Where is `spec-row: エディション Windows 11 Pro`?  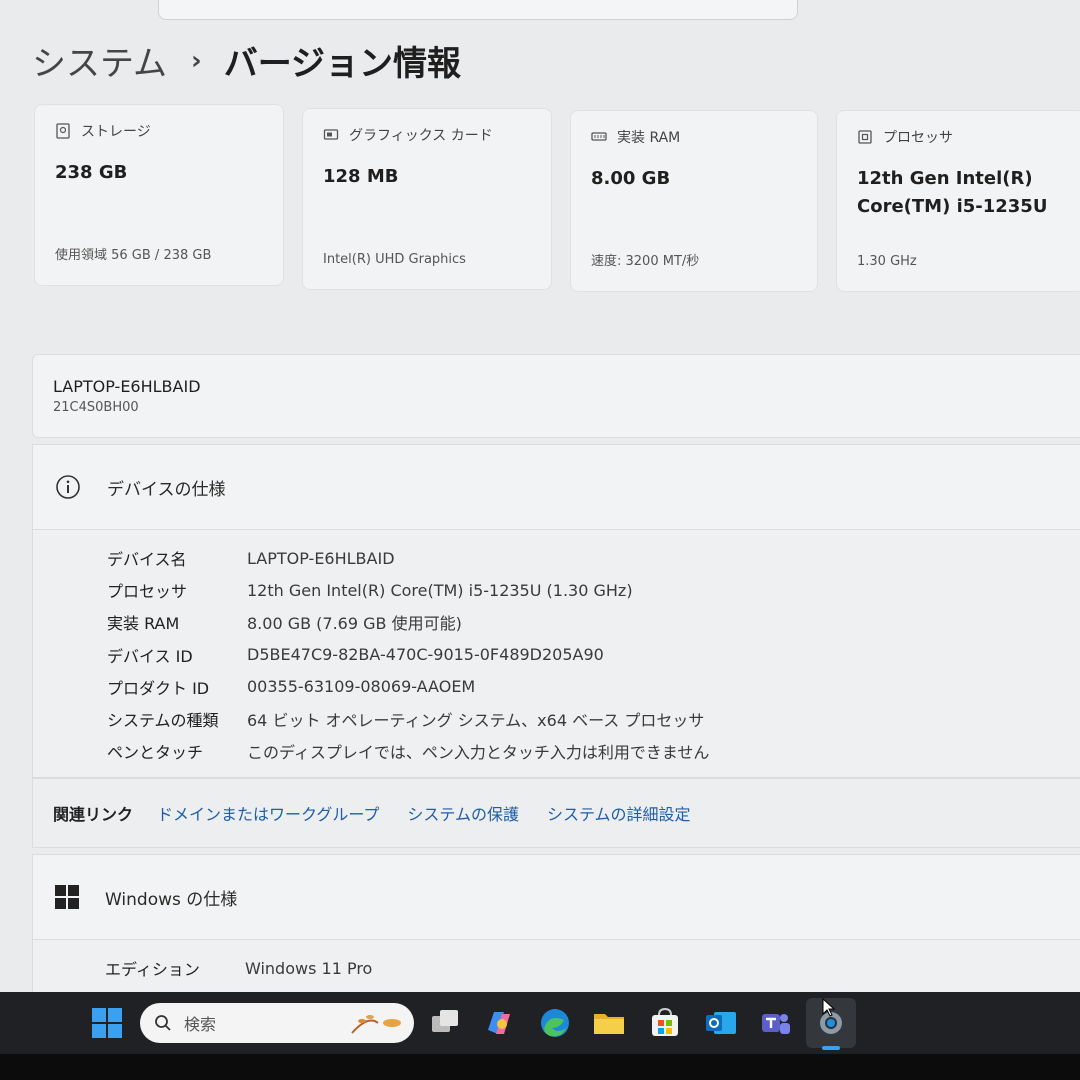
spec-row: エディション Windows 11 Pro is located at coordinates (592, 968).